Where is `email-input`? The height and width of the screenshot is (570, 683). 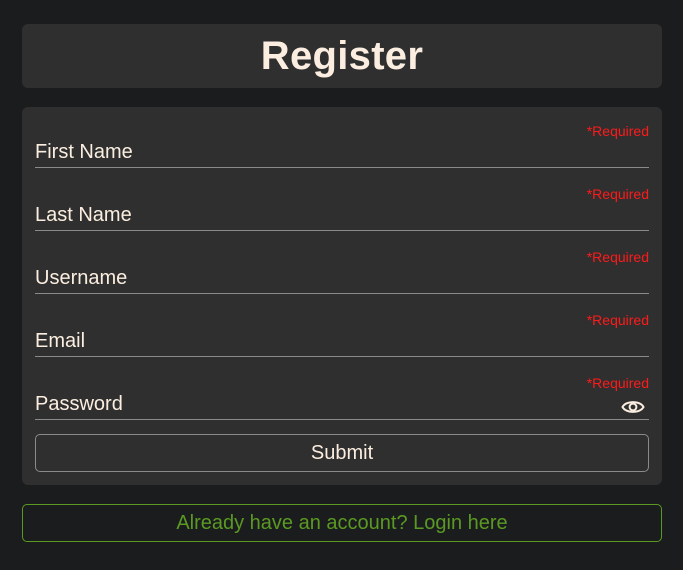
email-input is located at coordinates (342, 343).